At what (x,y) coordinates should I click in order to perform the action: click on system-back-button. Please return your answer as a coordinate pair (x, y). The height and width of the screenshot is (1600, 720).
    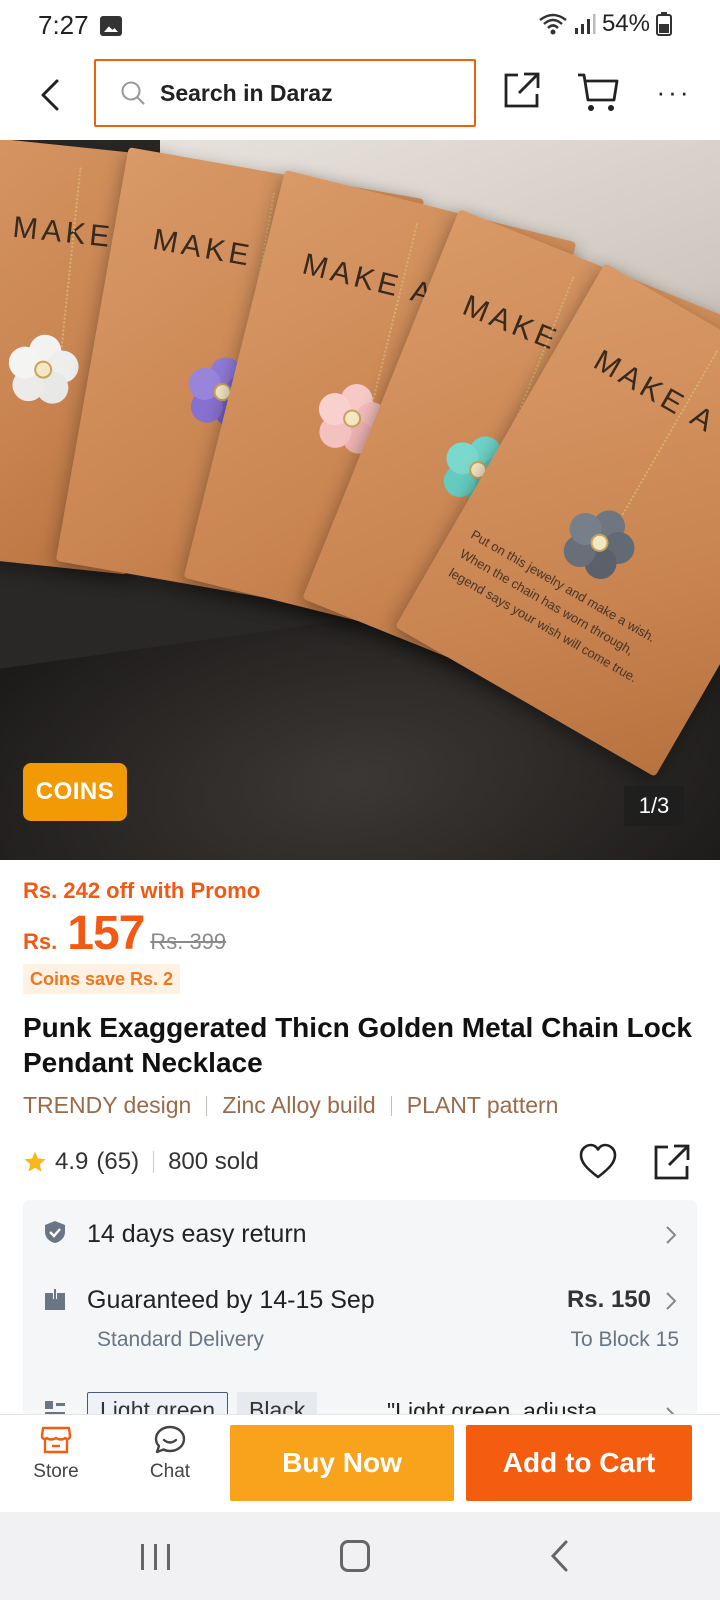
    Looking at the image, I should click on (560, 1556).